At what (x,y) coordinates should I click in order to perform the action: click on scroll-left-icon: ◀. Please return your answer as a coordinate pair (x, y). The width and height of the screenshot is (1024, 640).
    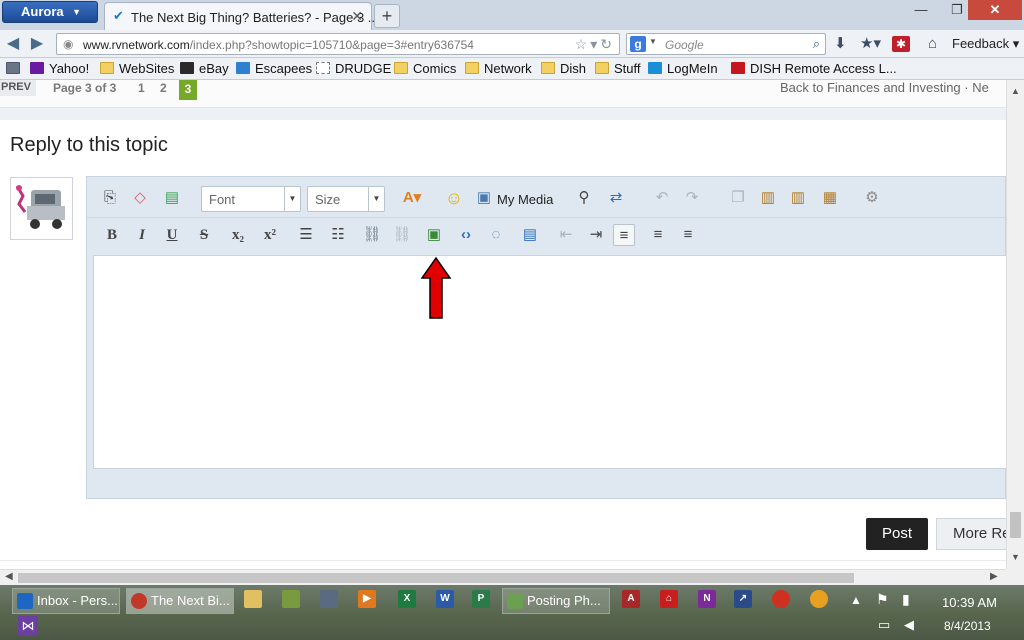
    Looking at the image, I should click on (9, 576).